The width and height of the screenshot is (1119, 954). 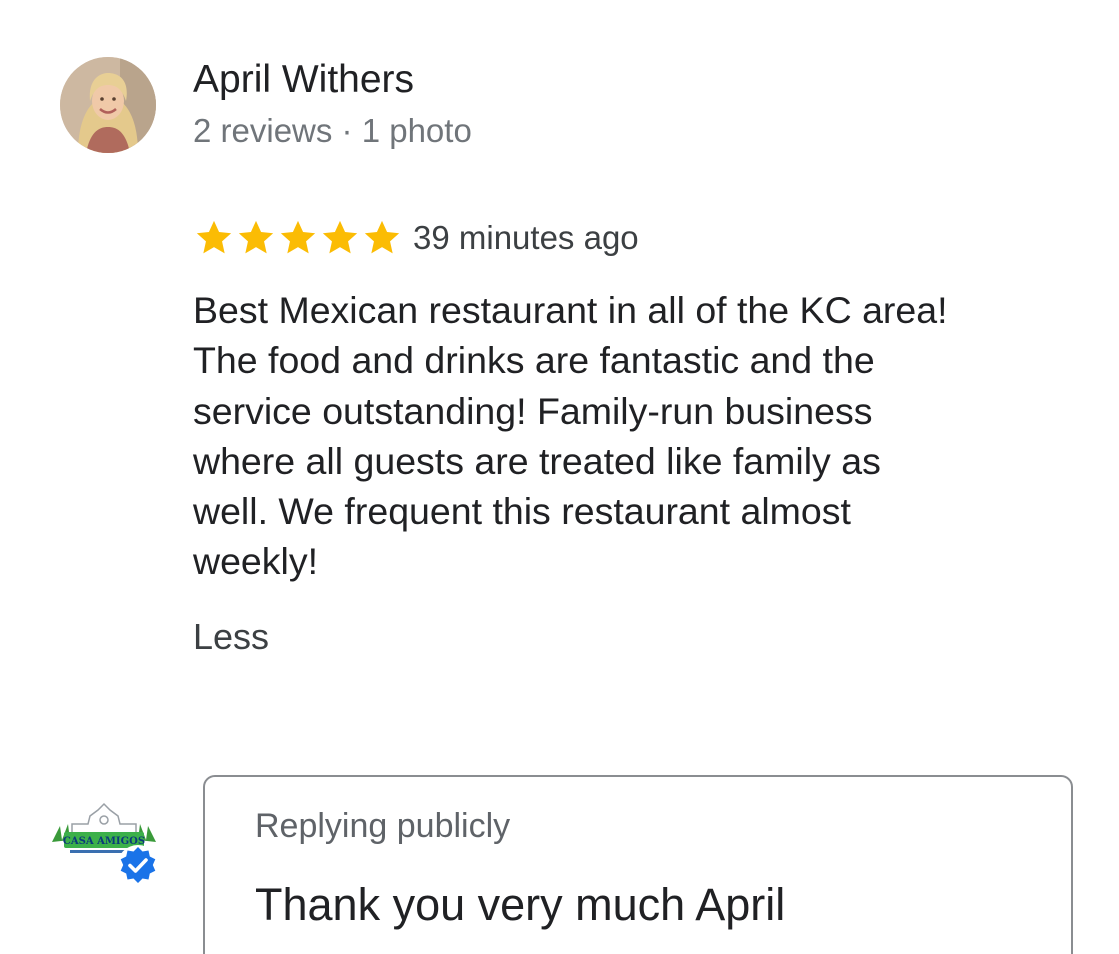 I want to click on reply-field-label: Replying publicly, so click(x=383, y=826).